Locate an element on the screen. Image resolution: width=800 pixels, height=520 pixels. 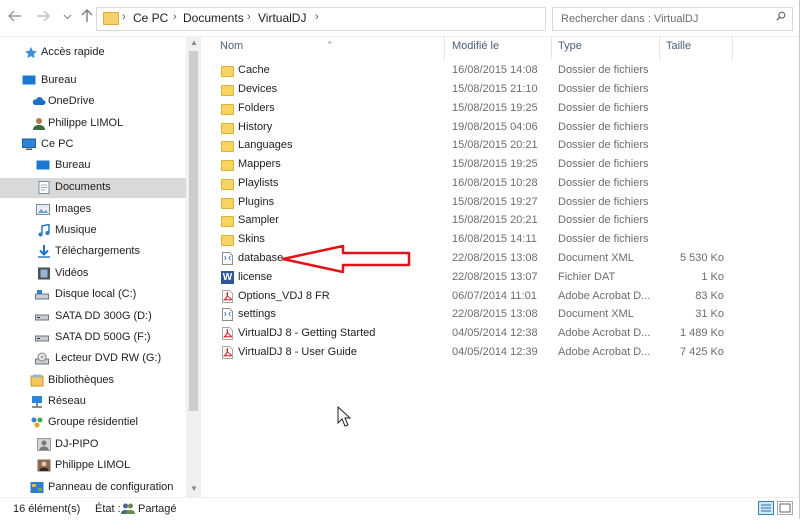
nav-homegroup: Groupe résidentiel is located at coordinates (93, 423).